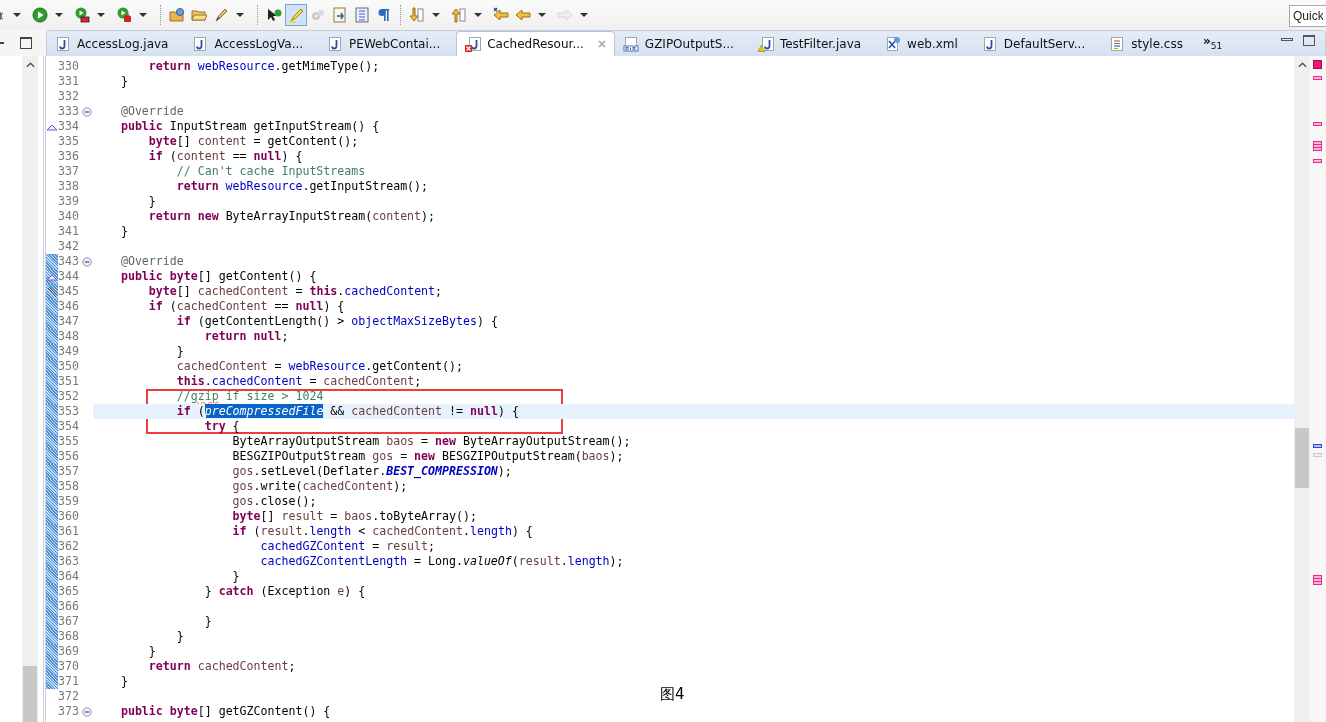 The width and height of the screenshot is (1326, 722). What do you see at coordinates (672, 694) in the screenshot?
I see `figure-caption: 图4` at bounding box center [672, 694].